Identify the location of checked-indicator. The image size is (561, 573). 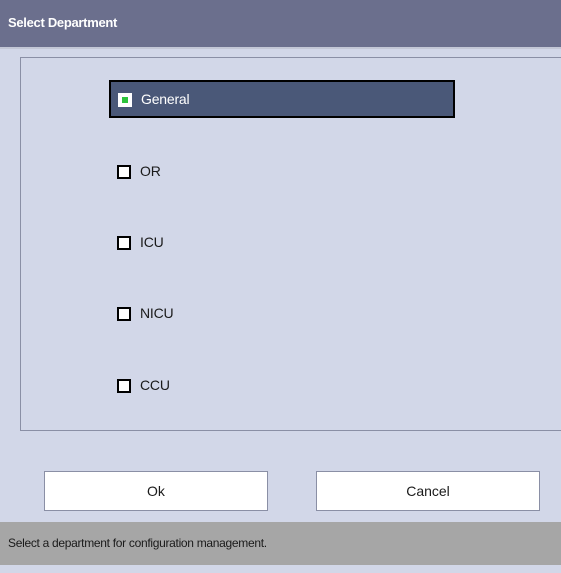
(125, 100).